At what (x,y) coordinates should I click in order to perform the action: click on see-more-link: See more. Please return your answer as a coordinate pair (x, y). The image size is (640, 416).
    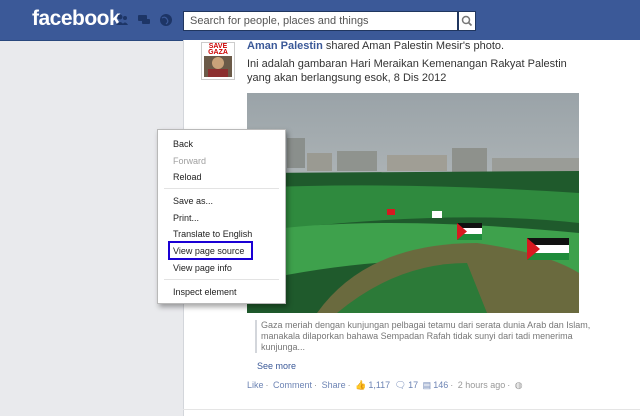
    Looking at the image, I should click on (276, 366).